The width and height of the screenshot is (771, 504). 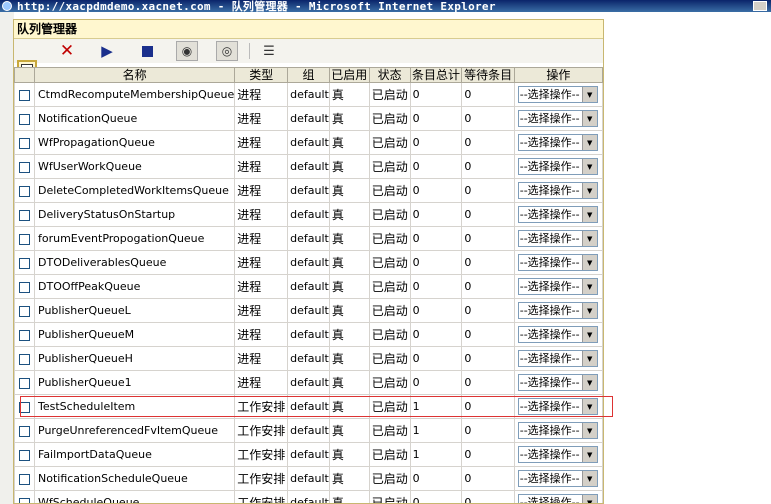 What do you see at coordinates (107, 51) in the screenshot?
I see `start-button: ▶` at bounding box center [107, 51].